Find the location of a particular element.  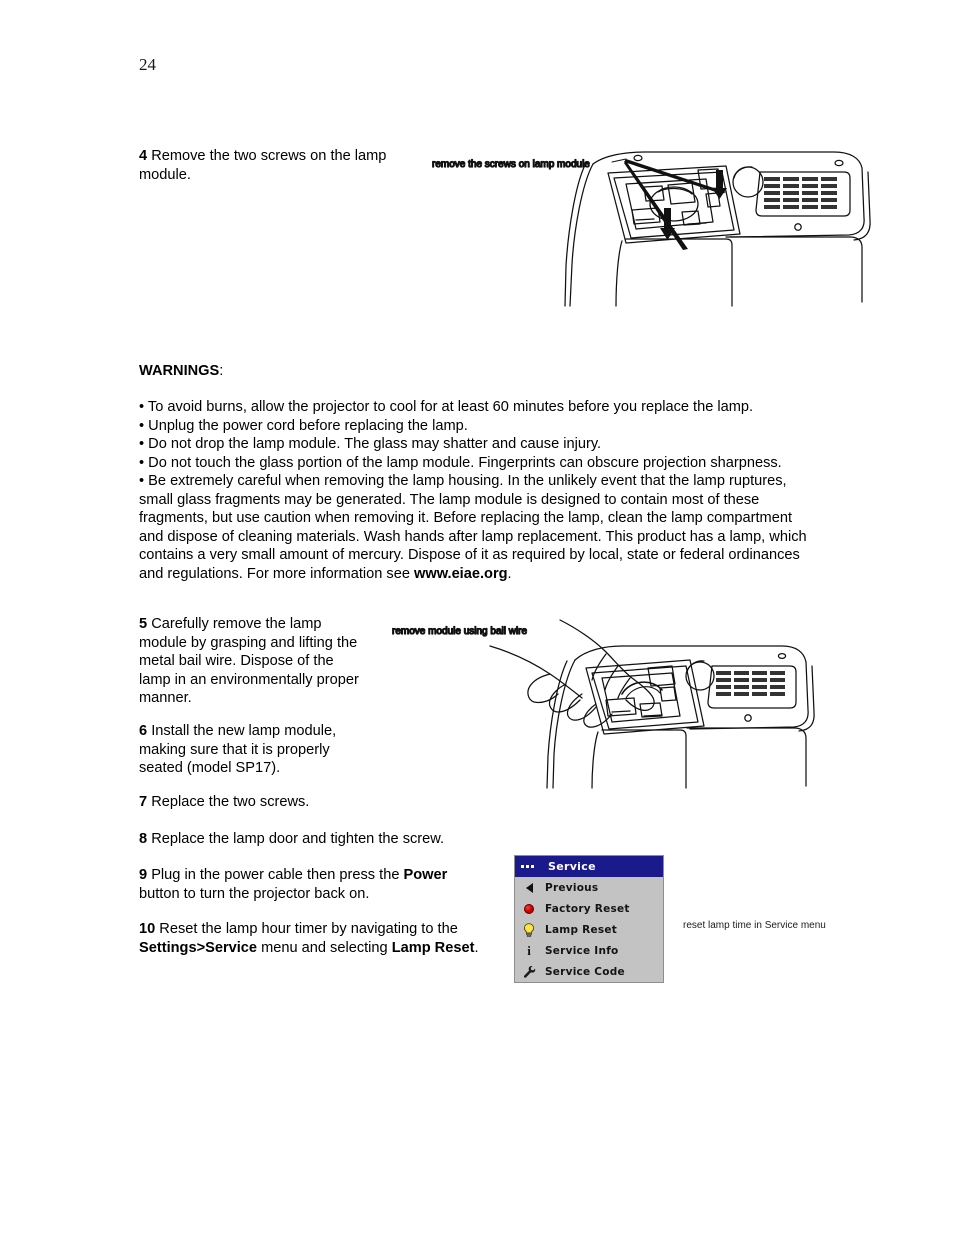

step-4-number: 4 is located at coordinates (143, 156).